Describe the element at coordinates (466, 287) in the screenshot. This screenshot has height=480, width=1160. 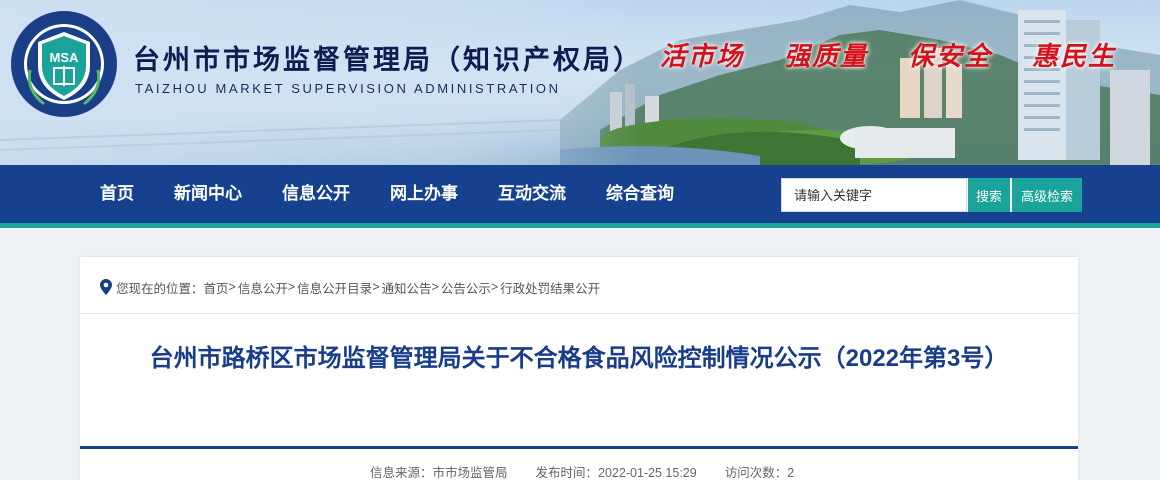
I see `breadcrumb-announcements: 公告公示` at that location.